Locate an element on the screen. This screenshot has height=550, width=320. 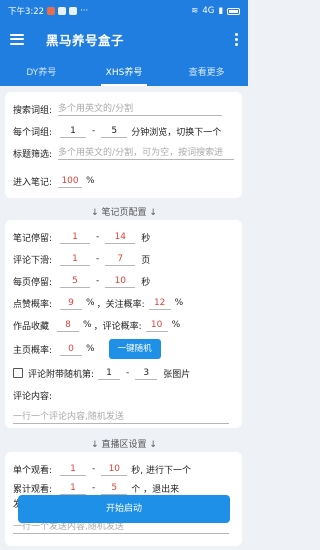
like-rate-label: 点赞概率: is located at coordinates (33, 304).